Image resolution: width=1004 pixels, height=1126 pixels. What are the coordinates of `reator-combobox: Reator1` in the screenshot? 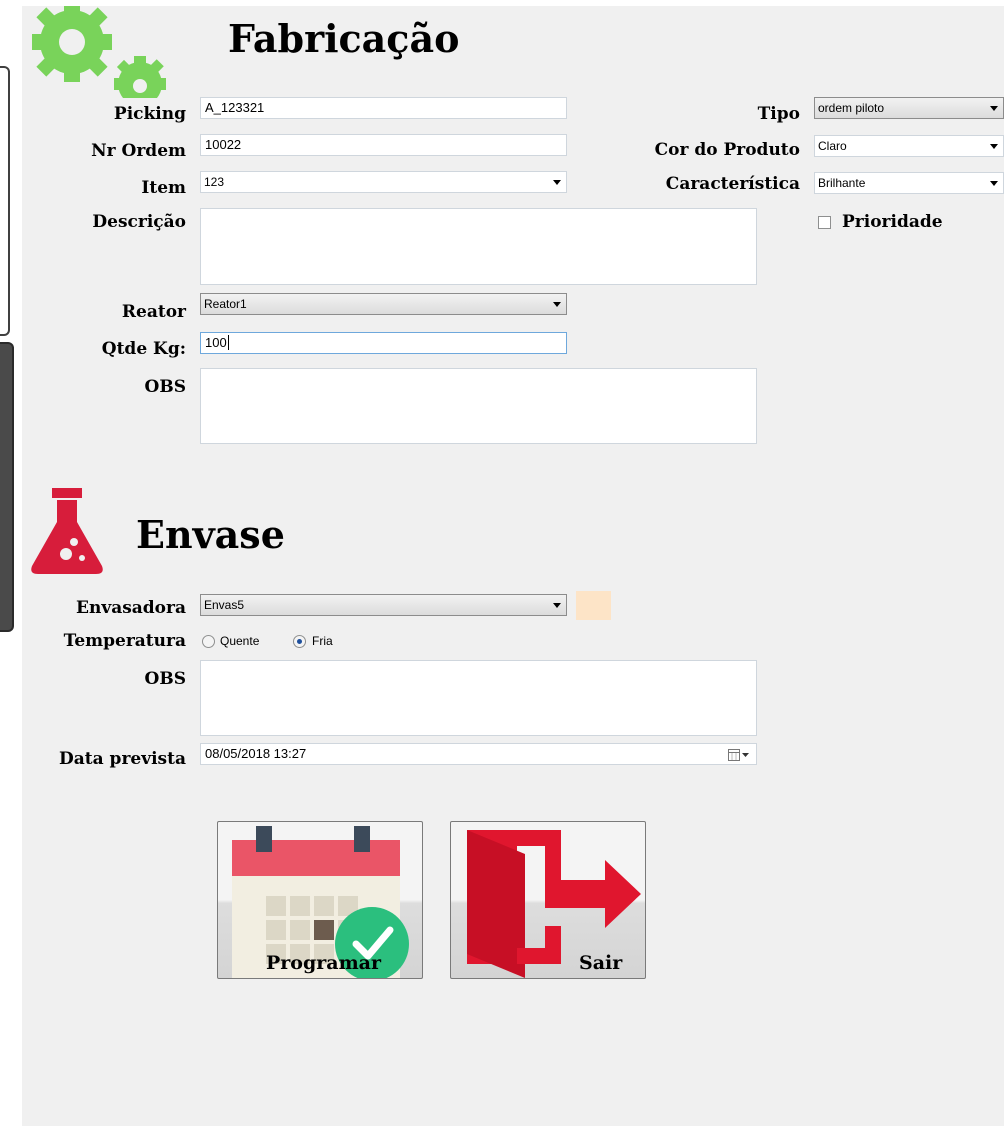 It's located at (383, 304).